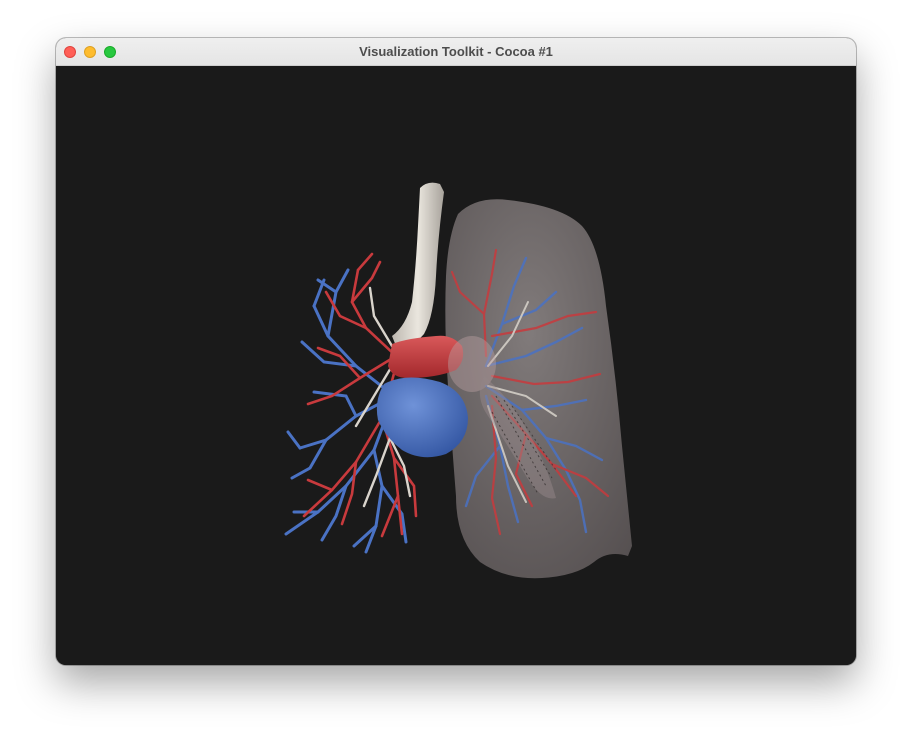  What do you see at coordinates (418, 264) in the screenshot?
I see `trachea` at bounding box center [418, 264].